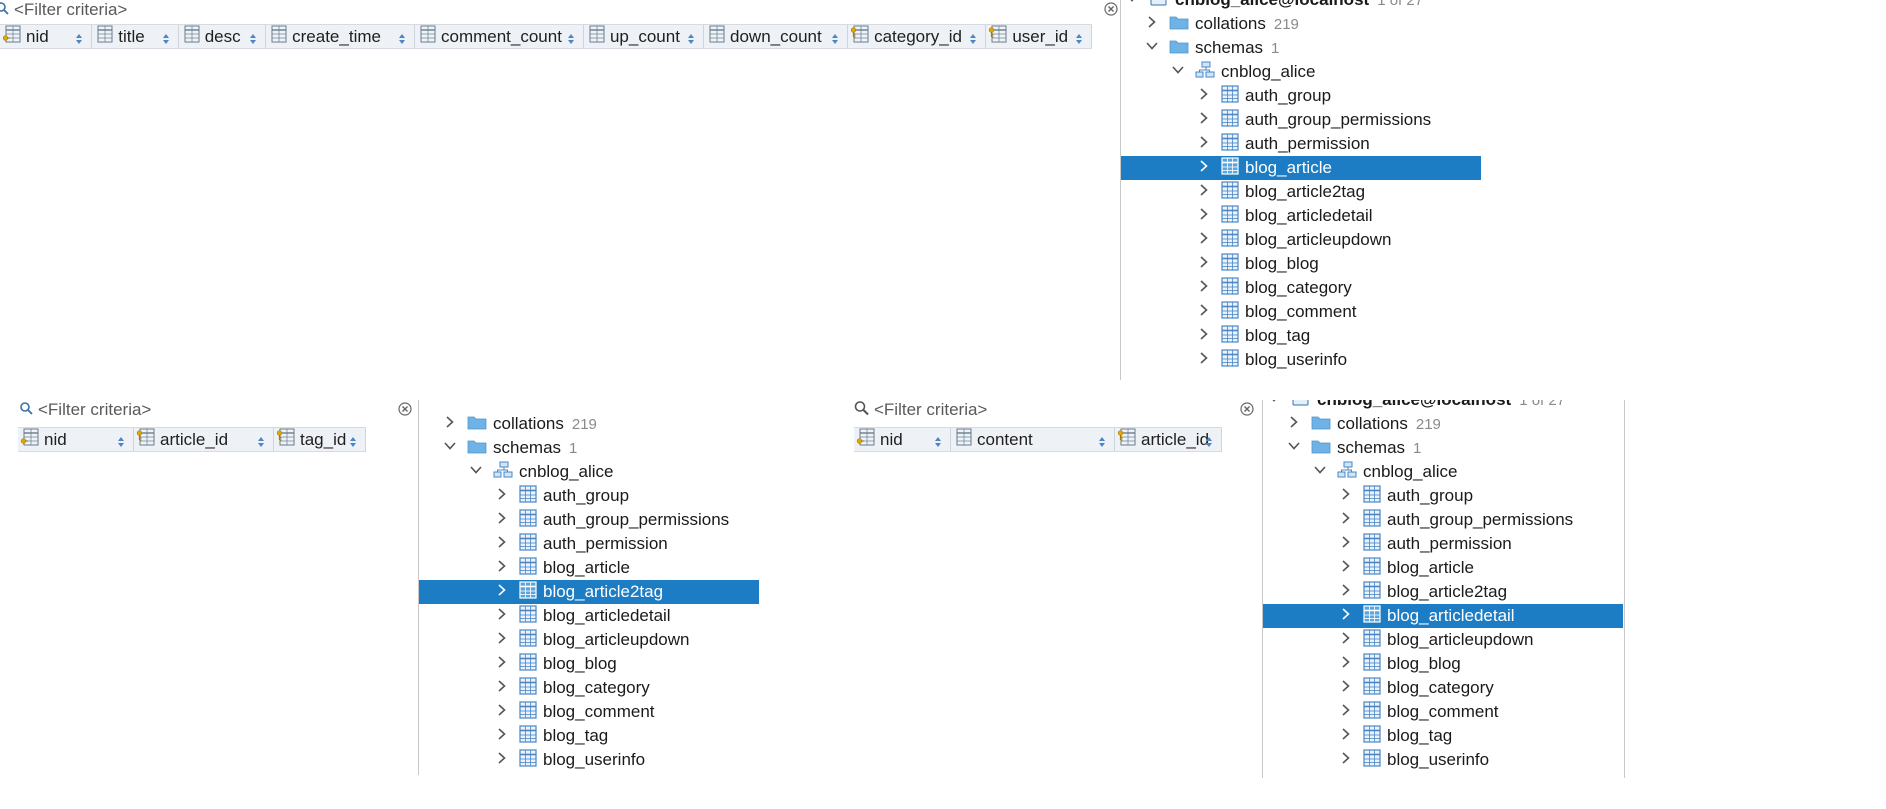 The height and width of the screenshot is (809, 1886). Describe the element at coordinates (1033, 439) in the screenshot. I see `column-header-content: content` at that location.